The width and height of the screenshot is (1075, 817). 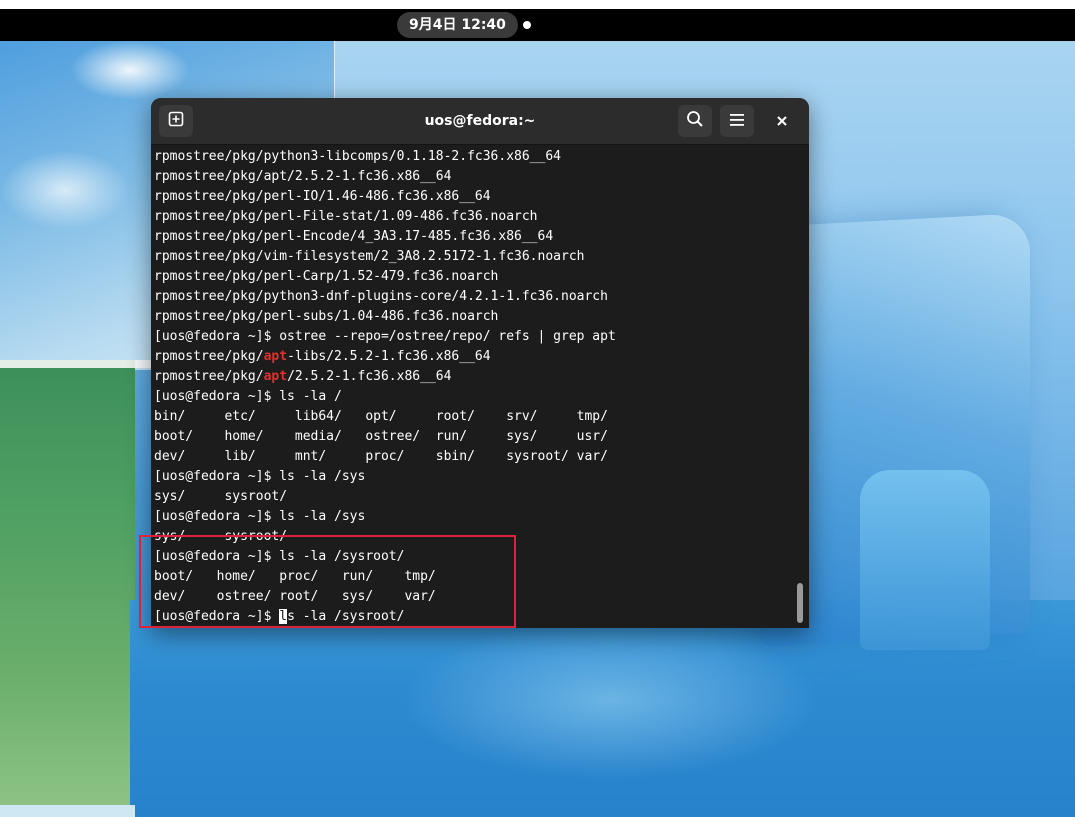 What do you see at coordinates (800, 386) in the screenshot?
I see `scrollbar` at bounding box center [800, 386].